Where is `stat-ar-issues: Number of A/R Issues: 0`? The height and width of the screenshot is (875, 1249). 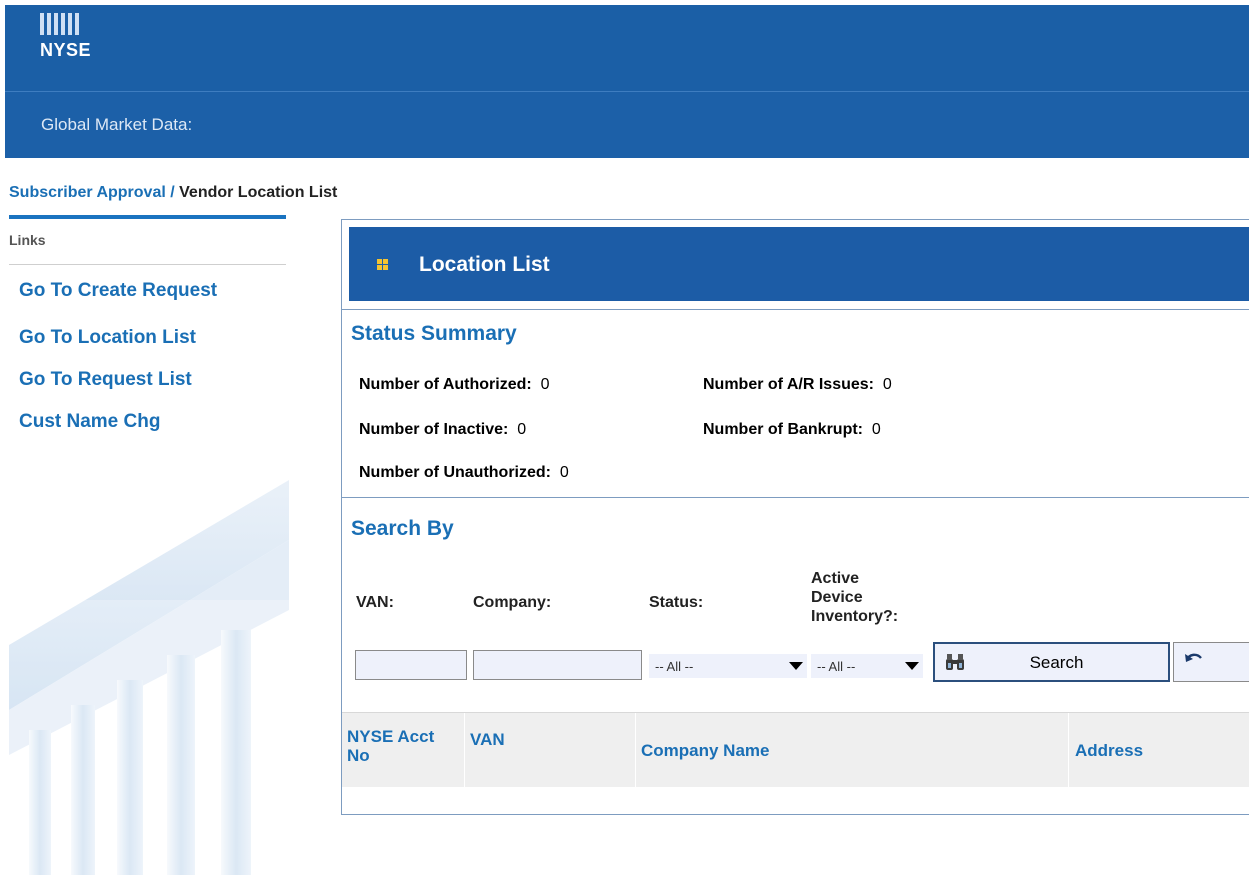
stat-ar-issues: Number of A/R Issues: 0 is located at coordinates (797, 385).